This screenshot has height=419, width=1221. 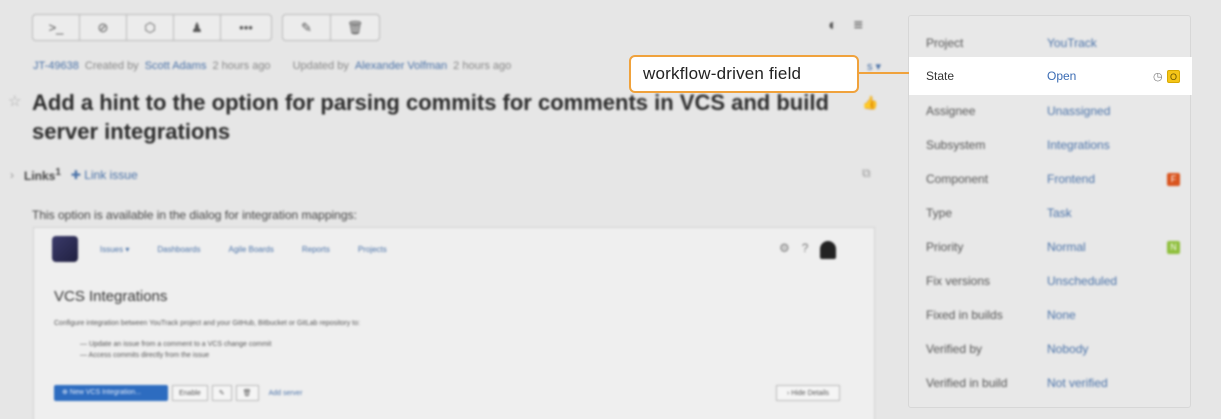 I want to click on tag-button: ⬡, so click(x=150, y=27).